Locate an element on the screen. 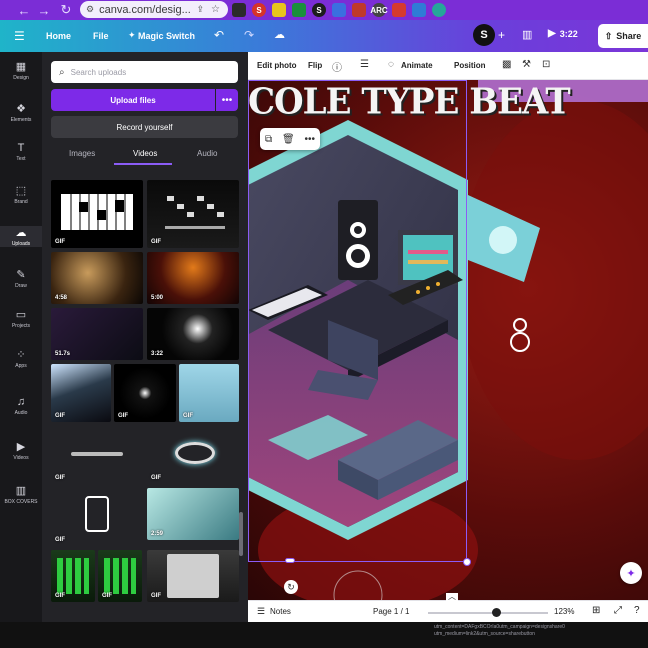 This screenshot has height=648, width=648. present-button: ▶ 3:22 is located at coordinates (563, 33).